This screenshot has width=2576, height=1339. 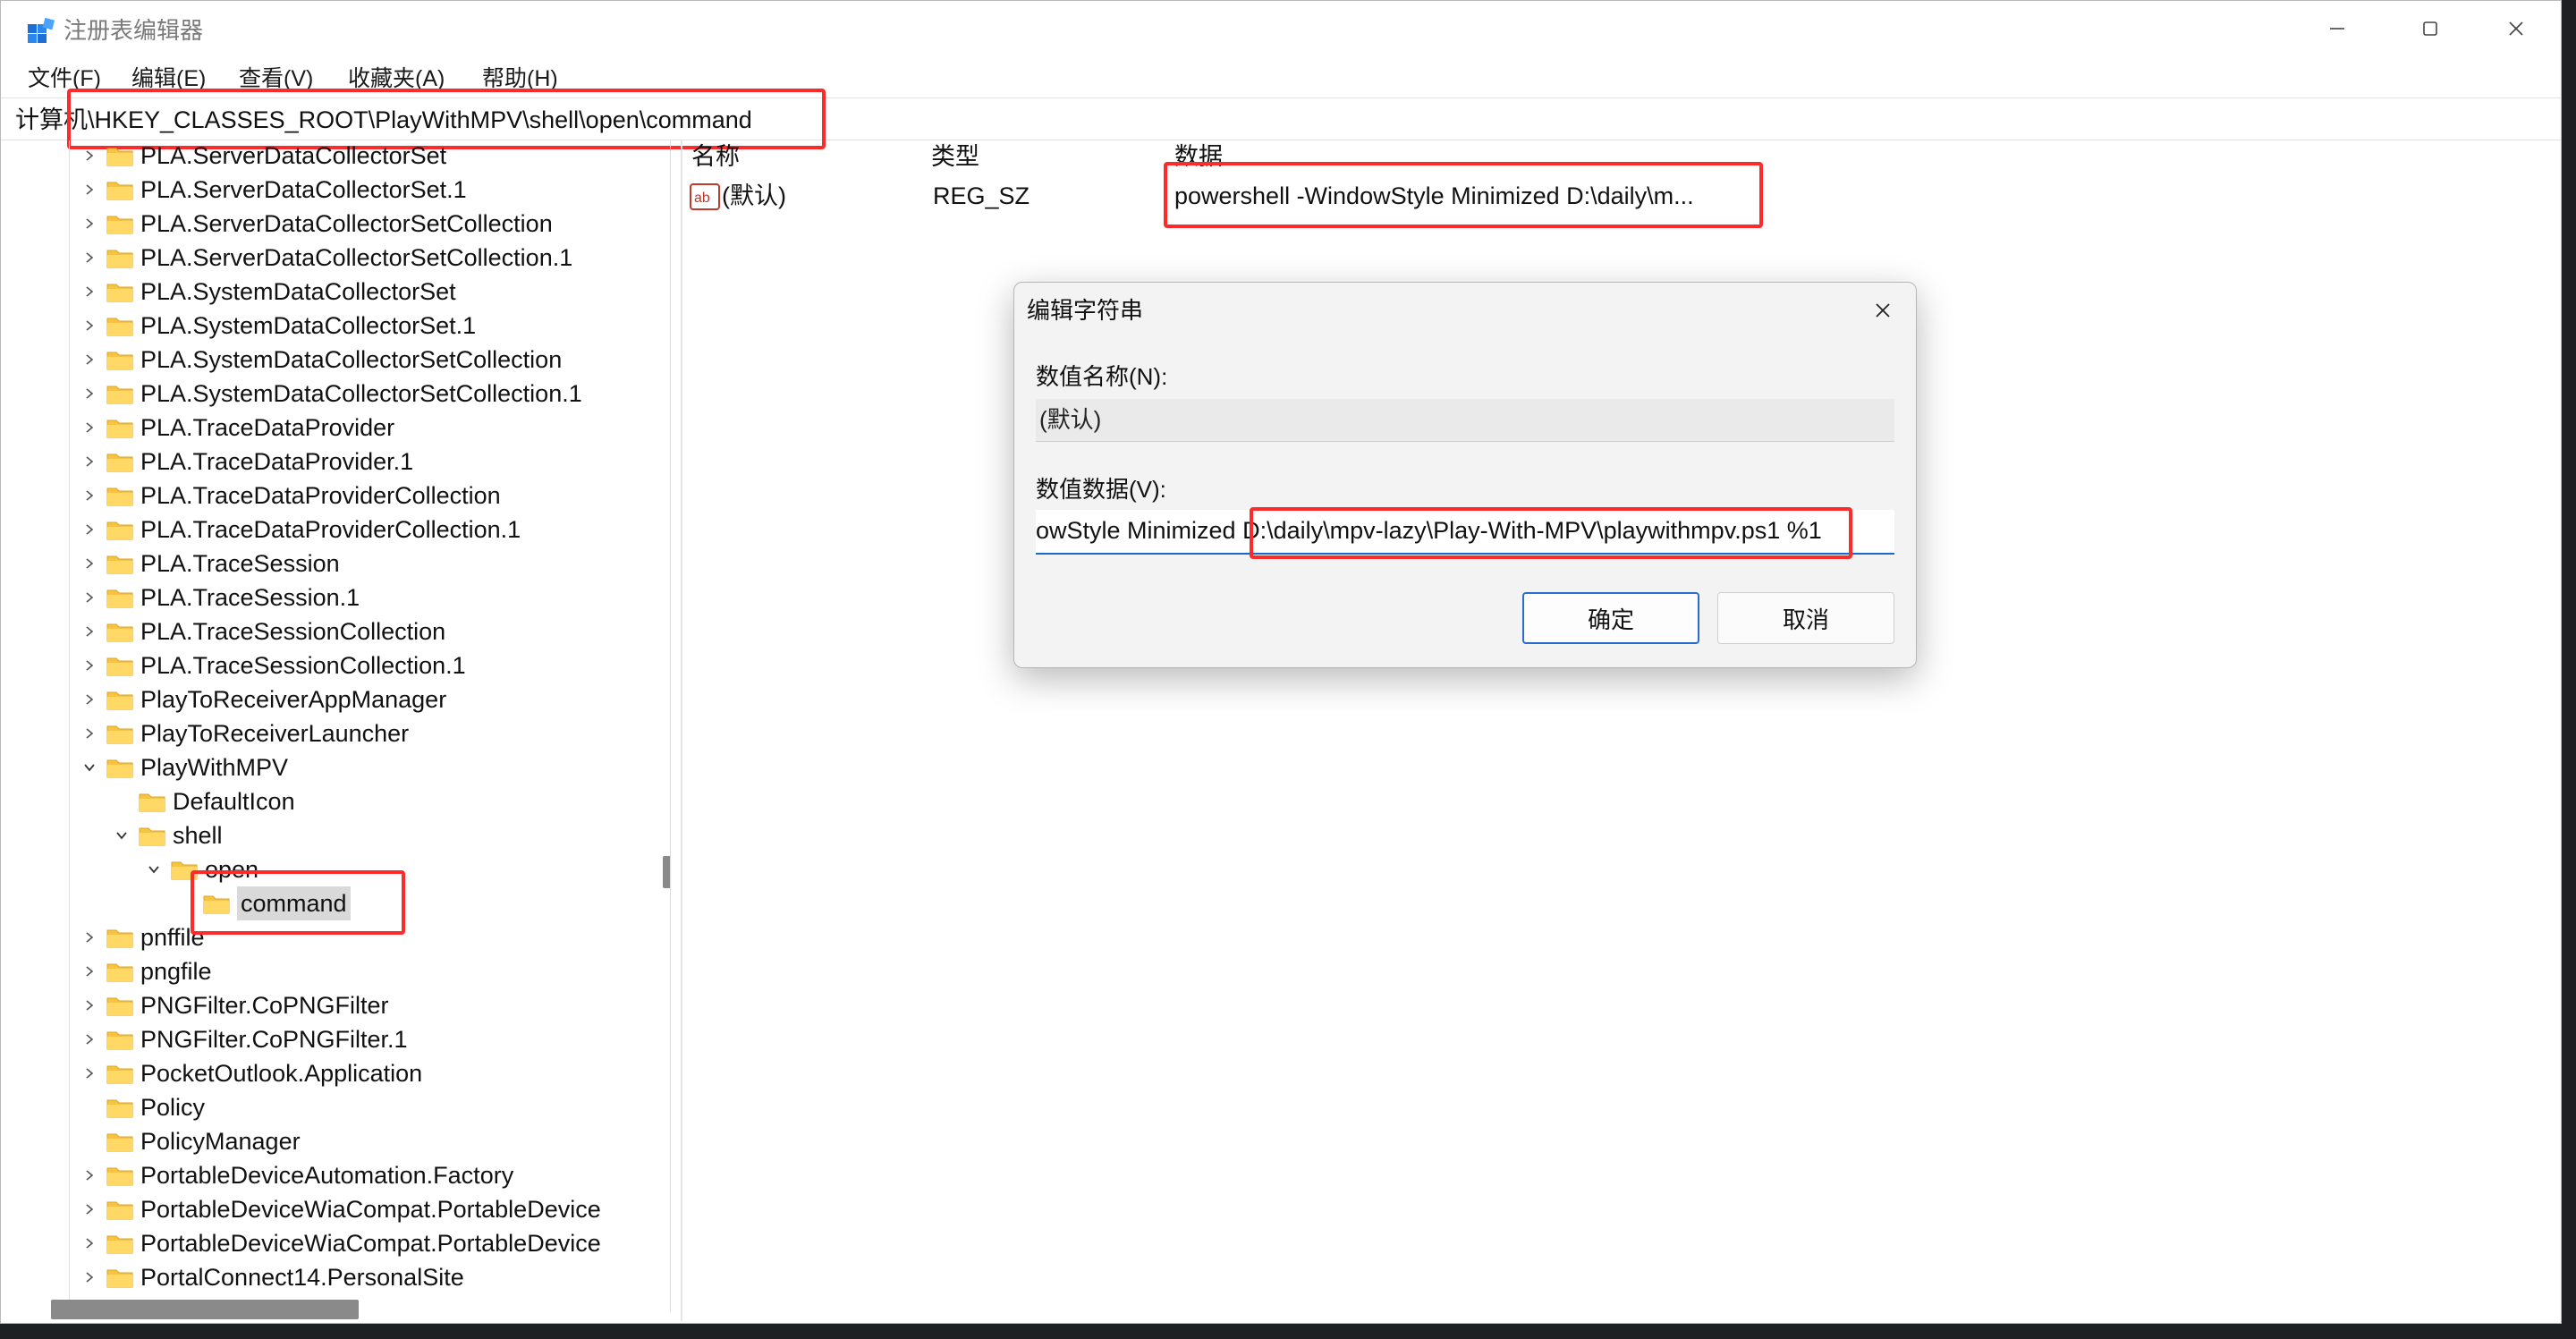 I want to click on tree-horizontal-scroll-thumb, so click(x=205, y=1309).